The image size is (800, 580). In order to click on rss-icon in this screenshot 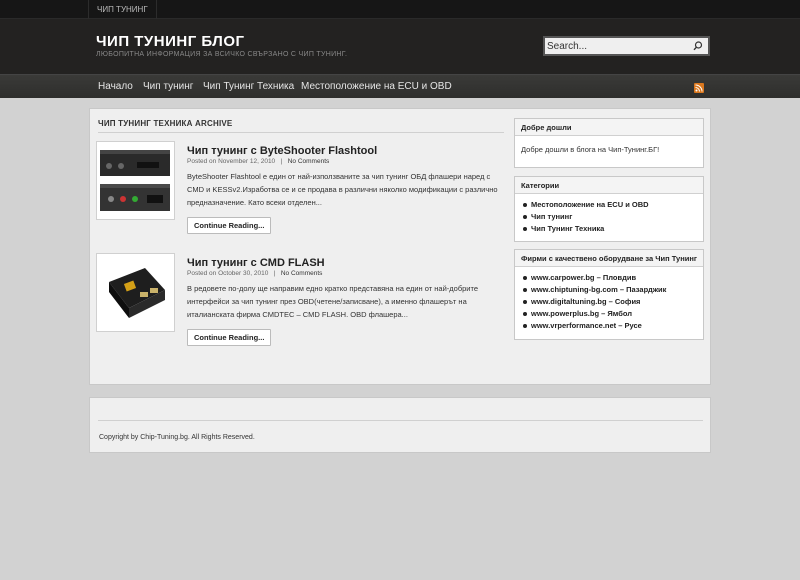, I will do `click(699, 88)`.